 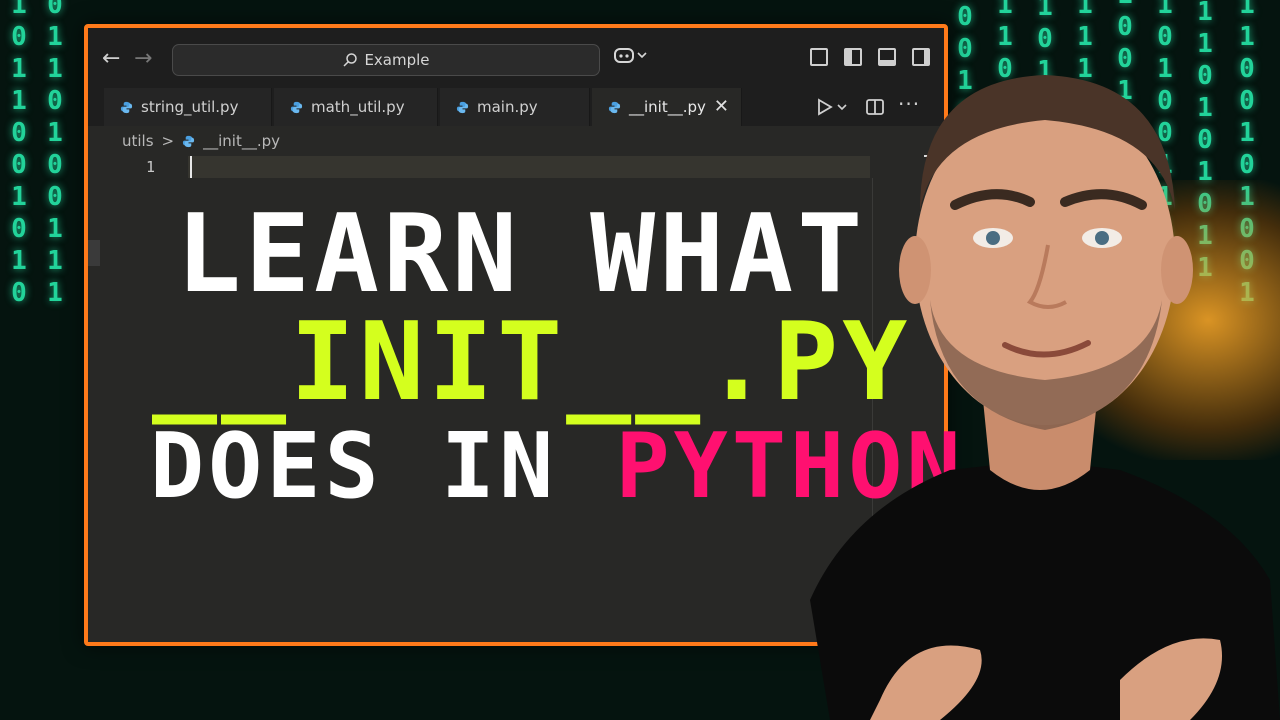 I want to click on command-search: Example, so click(x=386, y=60).